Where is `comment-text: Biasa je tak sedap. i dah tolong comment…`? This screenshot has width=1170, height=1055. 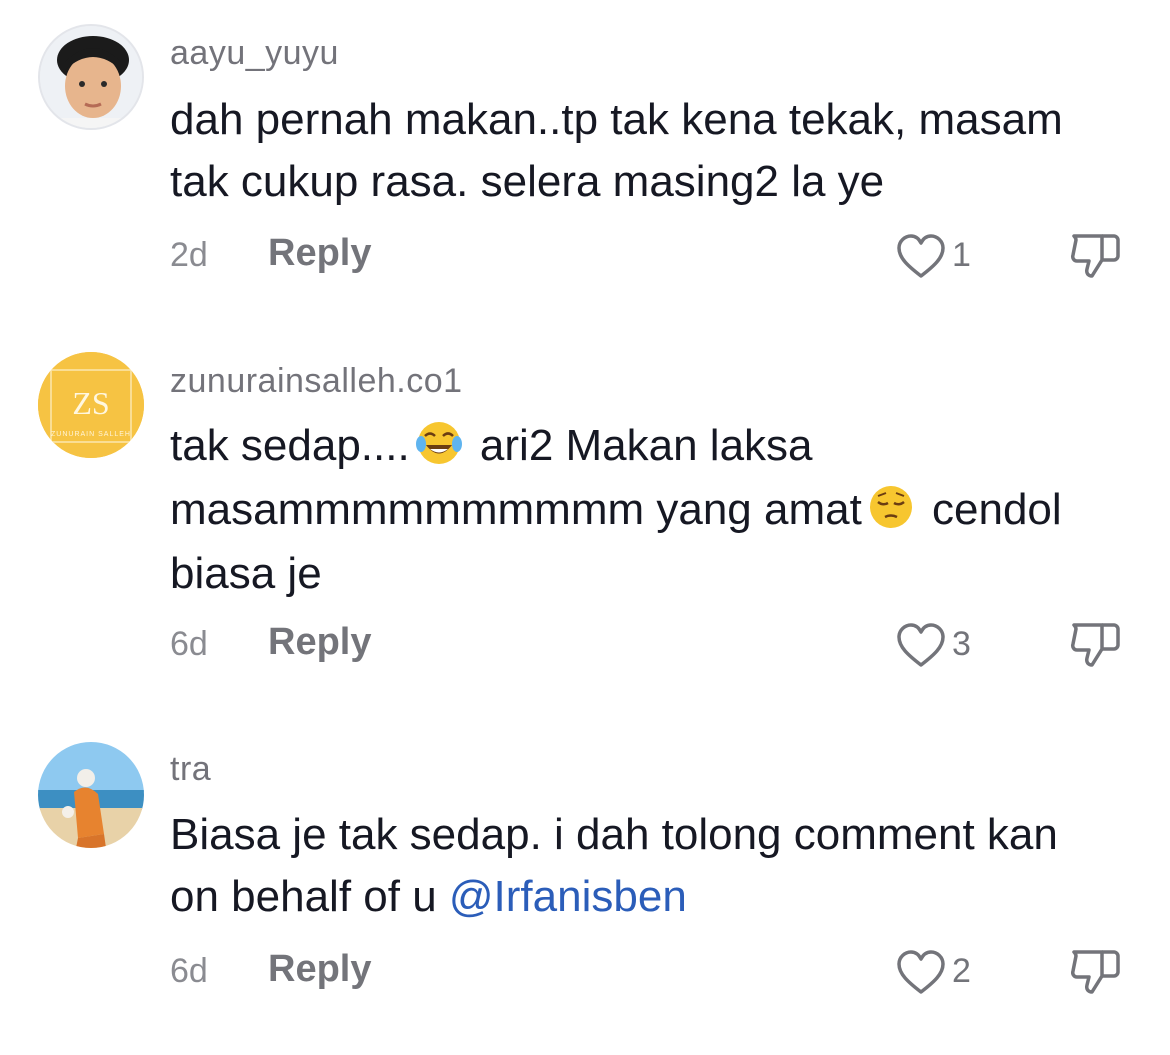
comment-text: Biasa je tak sedap. i dah tolong comment… is located at coordinates (655, 866).